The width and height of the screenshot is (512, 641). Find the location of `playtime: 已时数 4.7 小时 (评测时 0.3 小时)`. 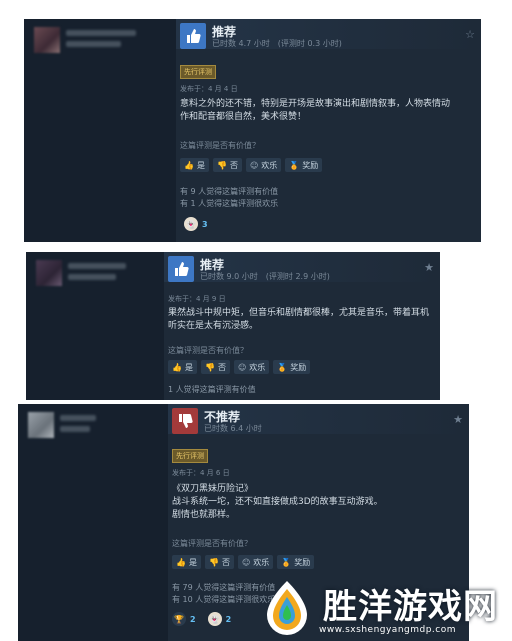

playtime: 已时数 4.7 小时 (评测时 0.3 小时) is located at coordinates (277, 43).